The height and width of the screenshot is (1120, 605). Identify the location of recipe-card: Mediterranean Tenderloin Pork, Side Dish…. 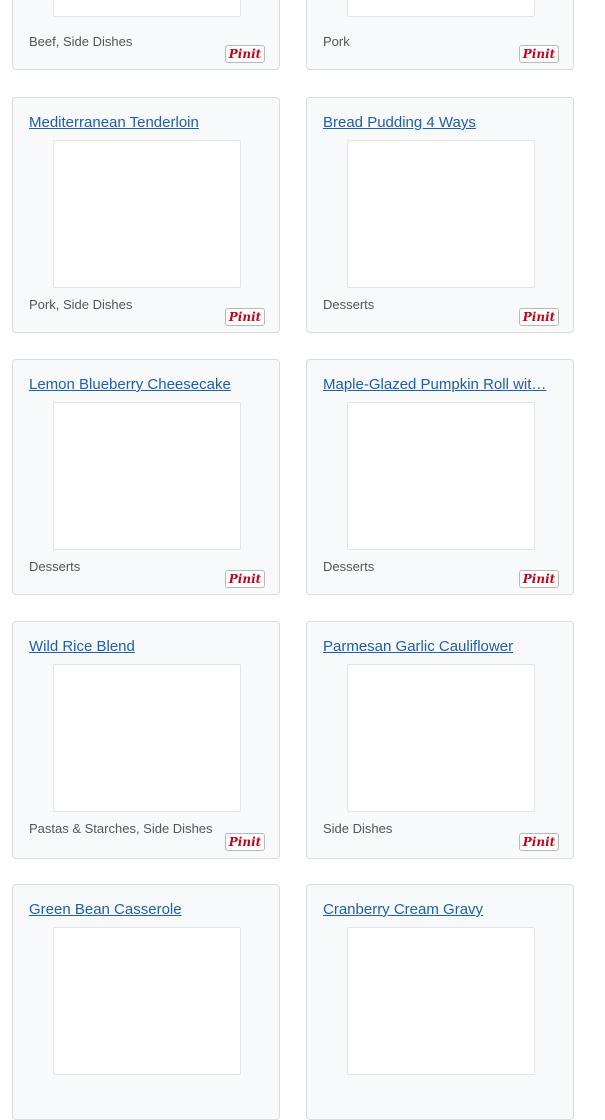
(146, 215).